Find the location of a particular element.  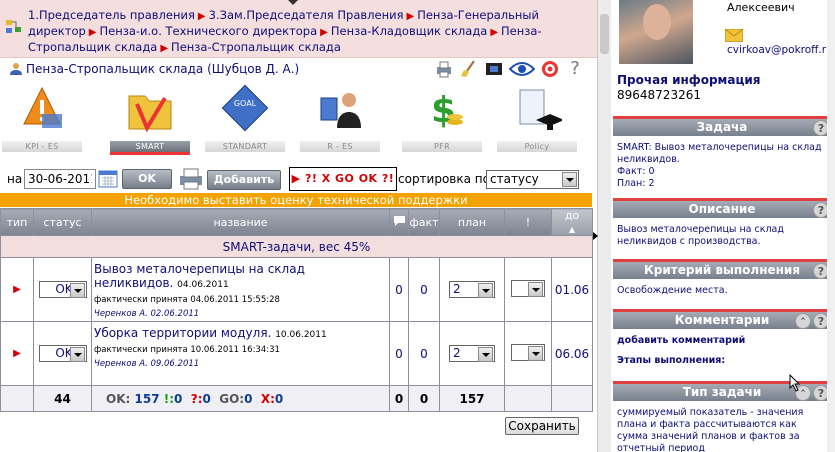

tab-standart: GOAL STANDART is located at coordinates (245, 119).